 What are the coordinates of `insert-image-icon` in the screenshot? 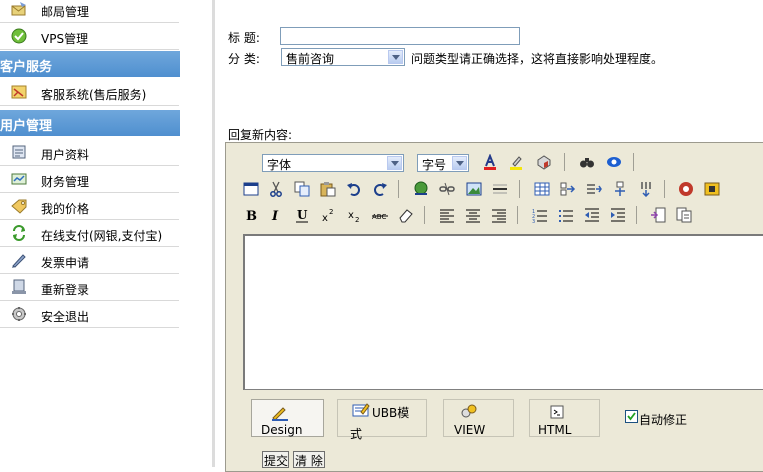 It's located at (474, 189).